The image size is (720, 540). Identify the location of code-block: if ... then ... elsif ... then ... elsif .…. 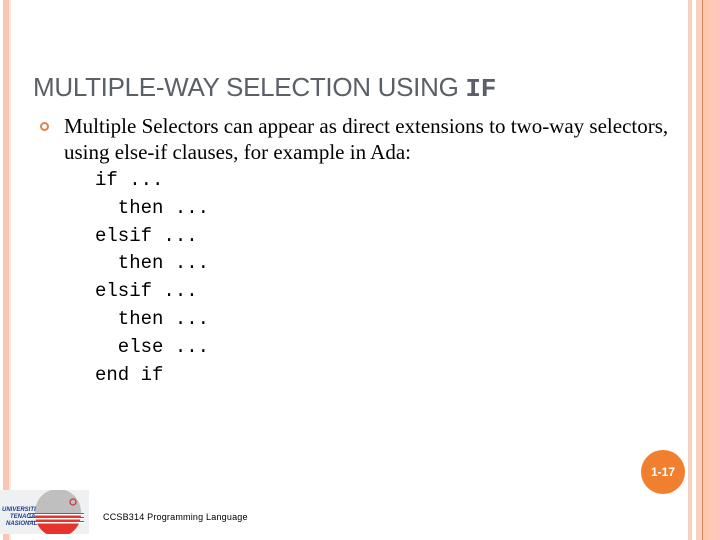
(152, 278).